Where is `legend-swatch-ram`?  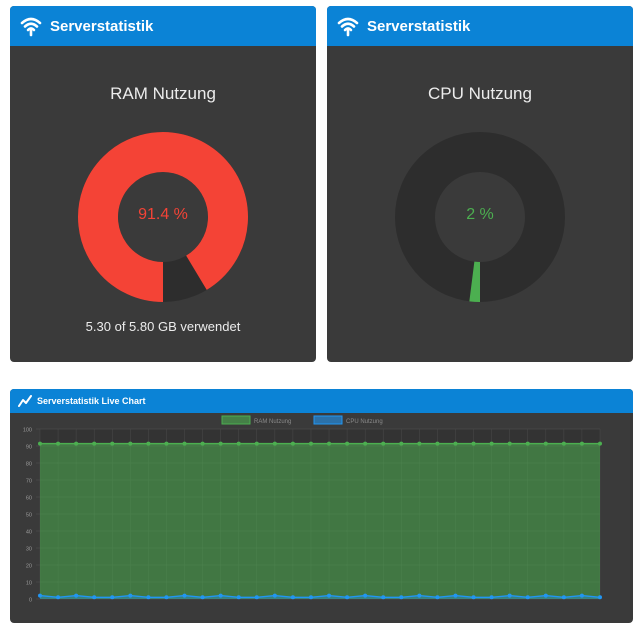 legend-swatch-ram is located at coordinates (236, 420).